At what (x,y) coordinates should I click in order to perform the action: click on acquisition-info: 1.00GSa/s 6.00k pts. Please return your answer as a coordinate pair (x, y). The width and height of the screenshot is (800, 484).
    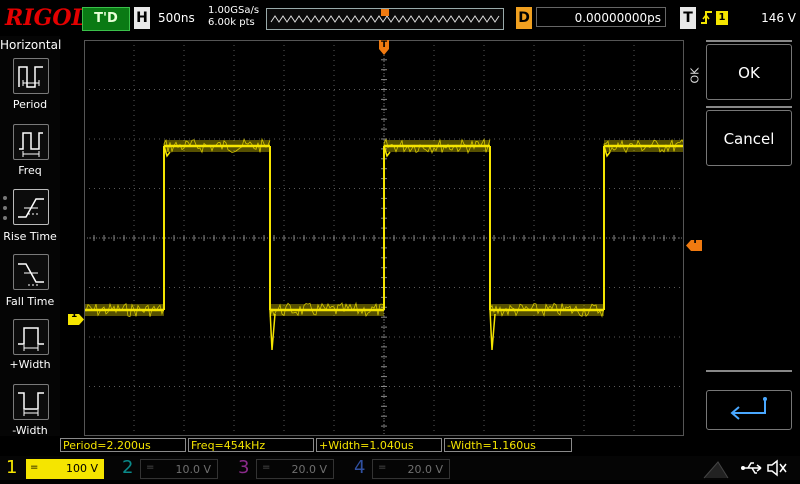
    Looking at the image, I should click on (233, 17).